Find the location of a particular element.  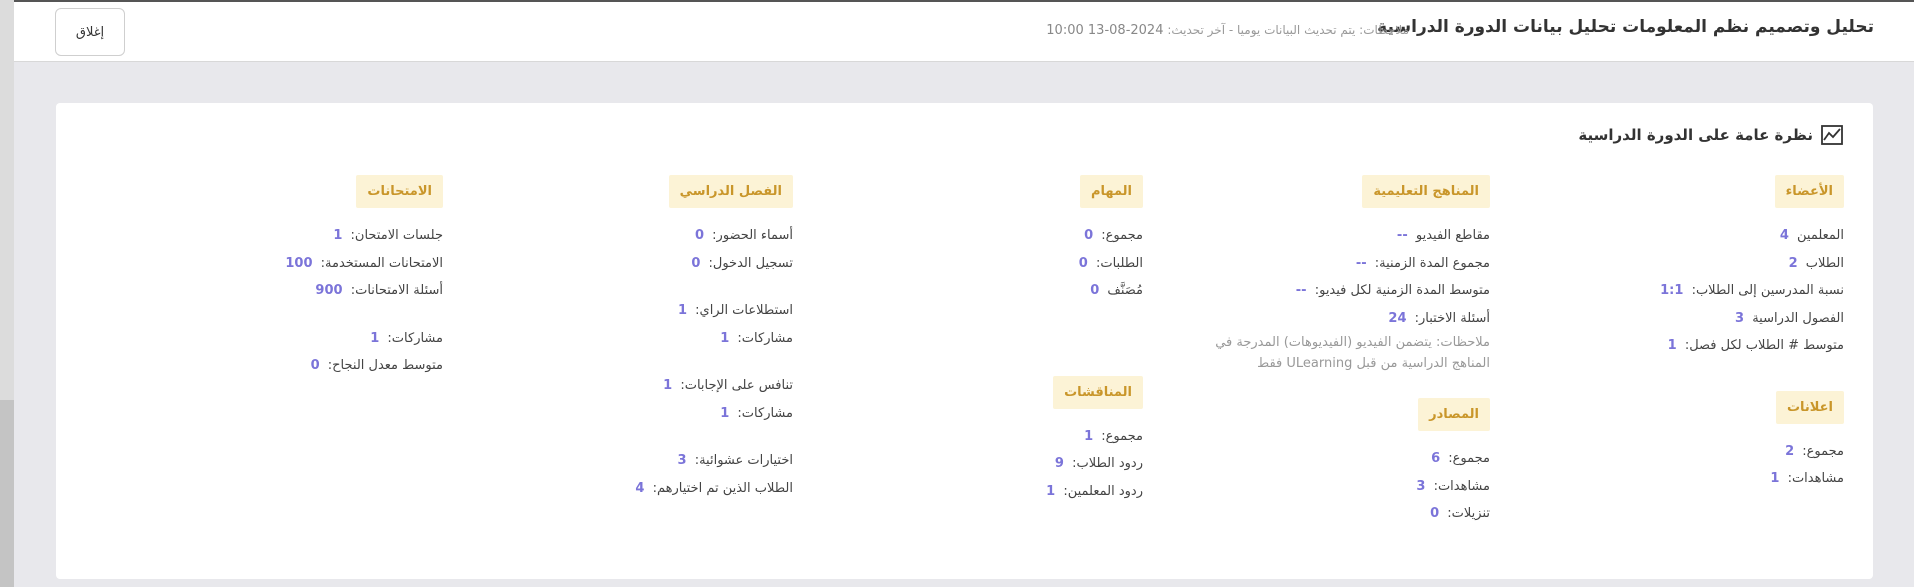

exams-row: أسئلة الامتحانات: 900 is located at coordinates (364, 291).